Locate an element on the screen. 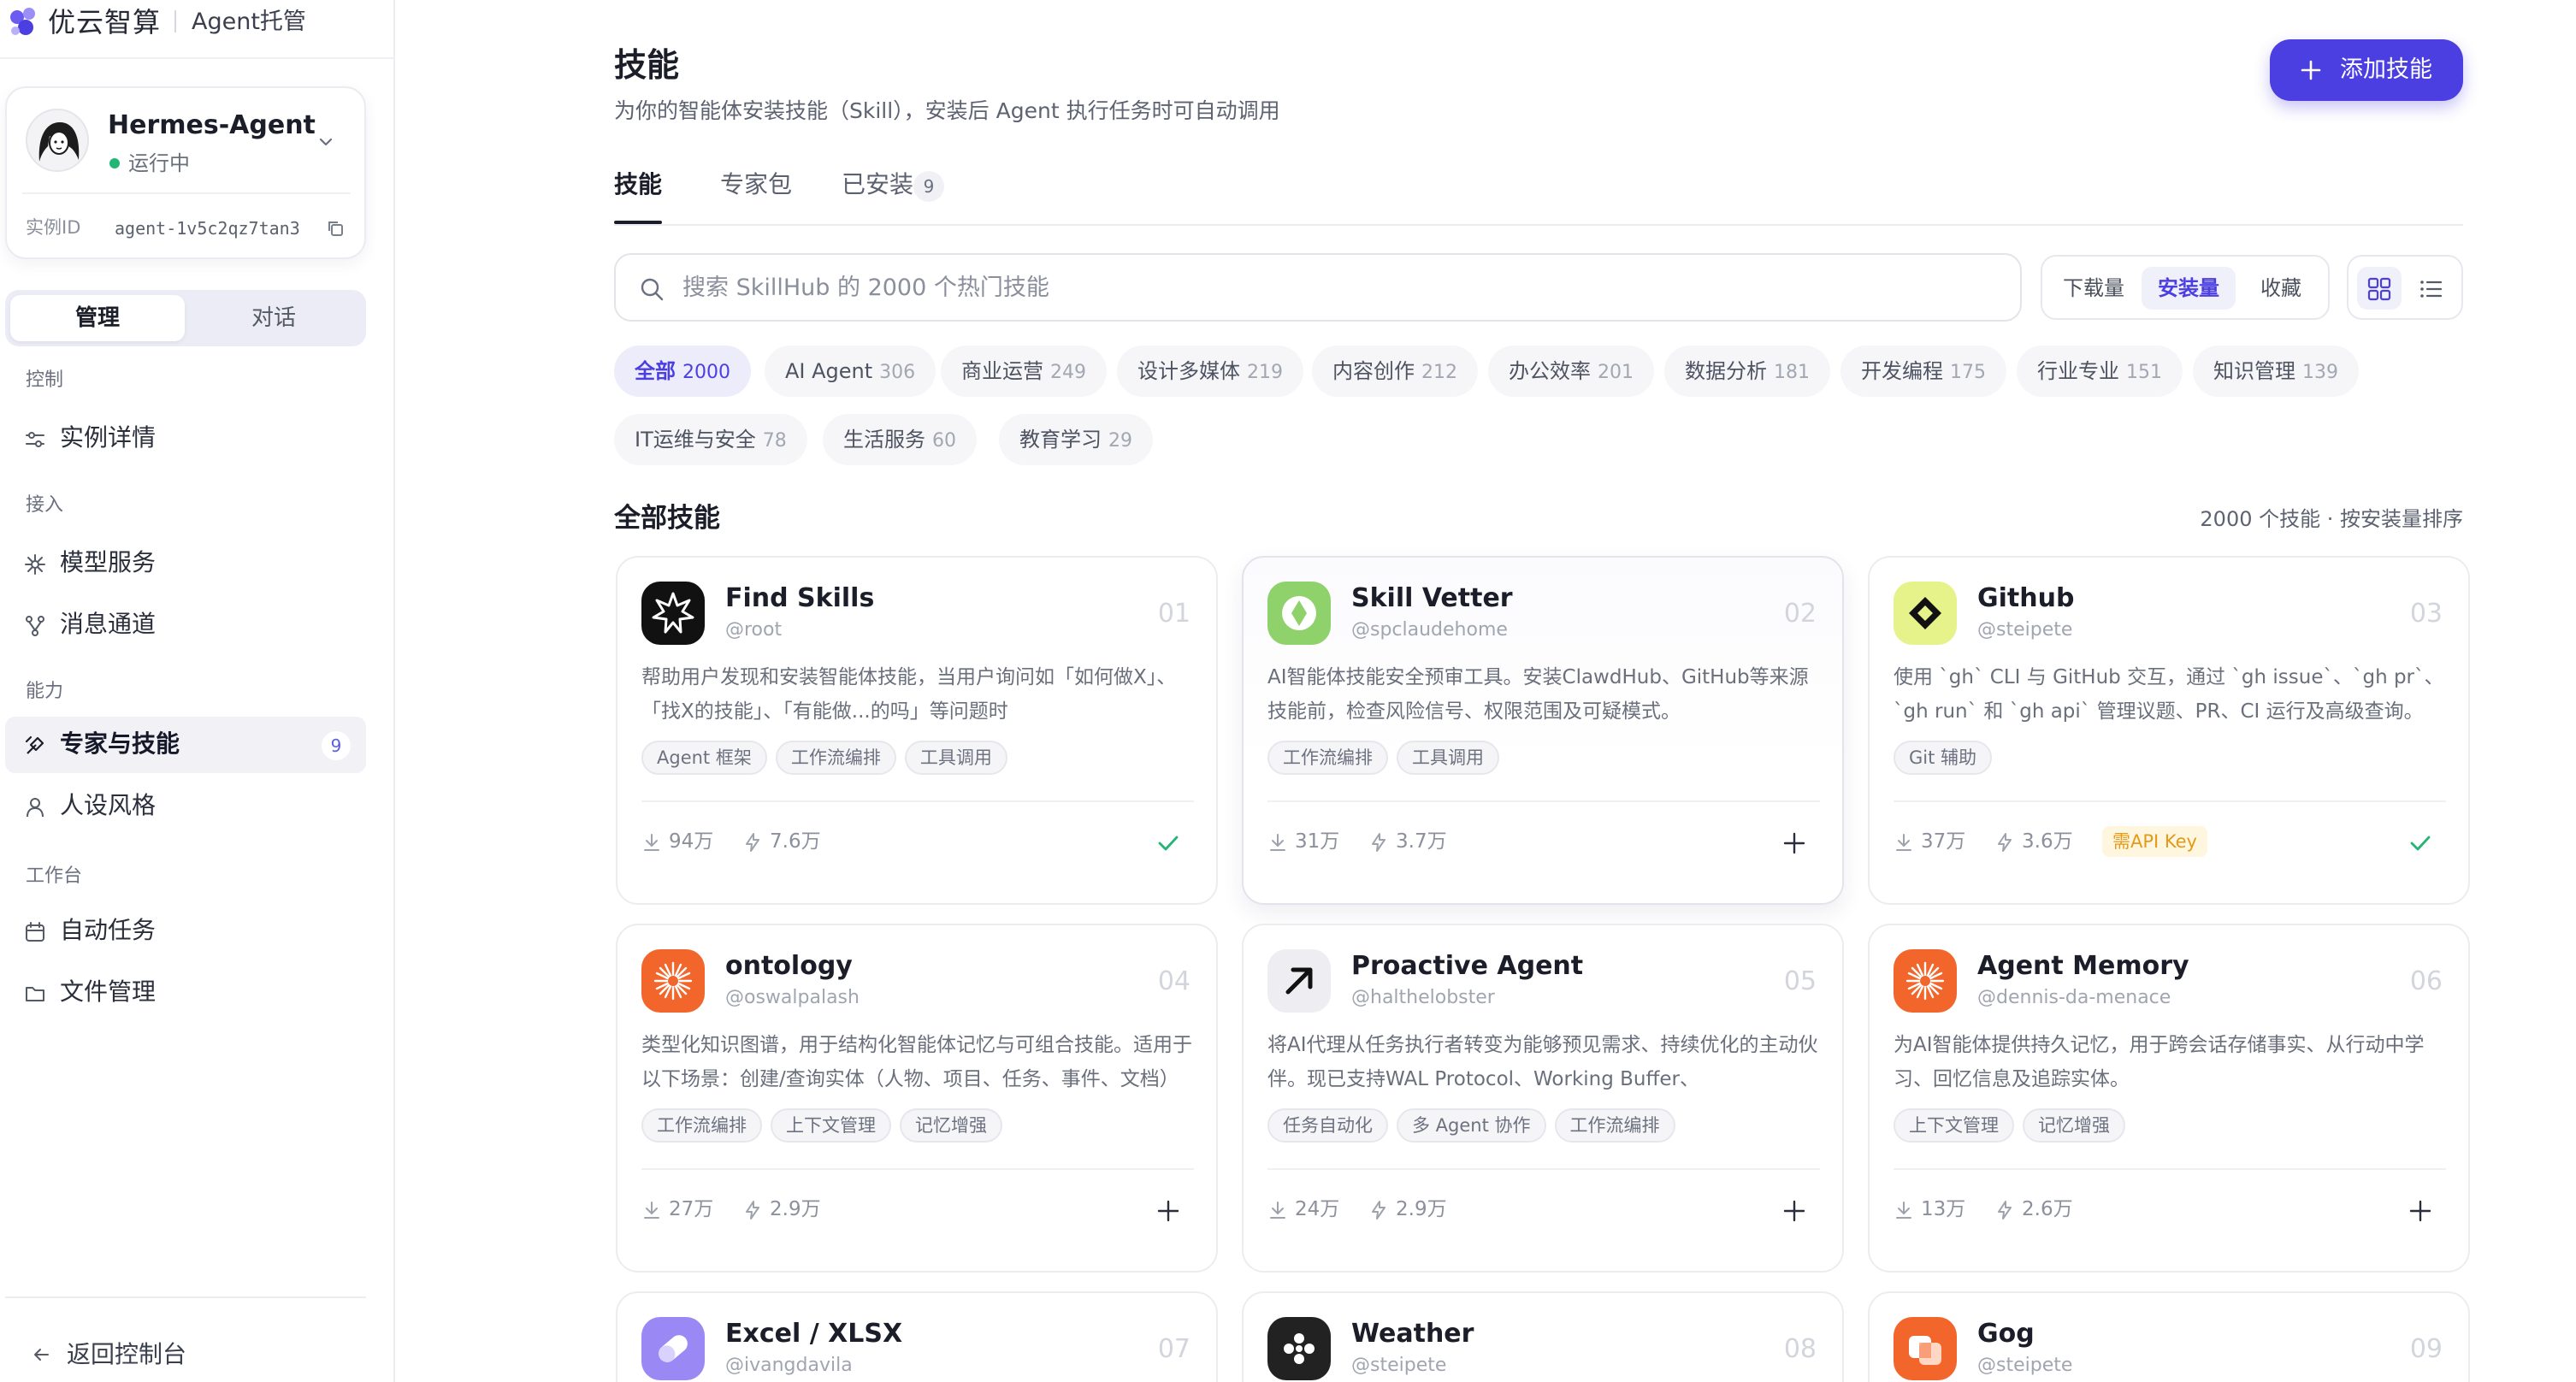 The height and width of the screenshot is (1382, 2576). tab-installed: 已安装 is located at coordinates (878, 185).